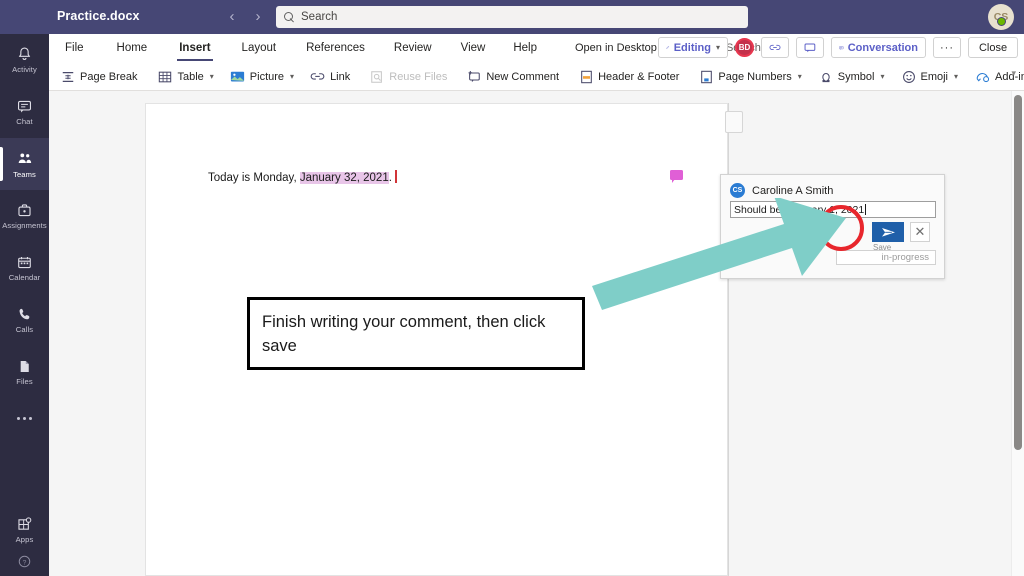 The width and height of the screenshot is (1024, 576). What do you see at coordinates (132, 48) in the screenshot?
I see `tab-home: Home` at bounding box center [132, 48].